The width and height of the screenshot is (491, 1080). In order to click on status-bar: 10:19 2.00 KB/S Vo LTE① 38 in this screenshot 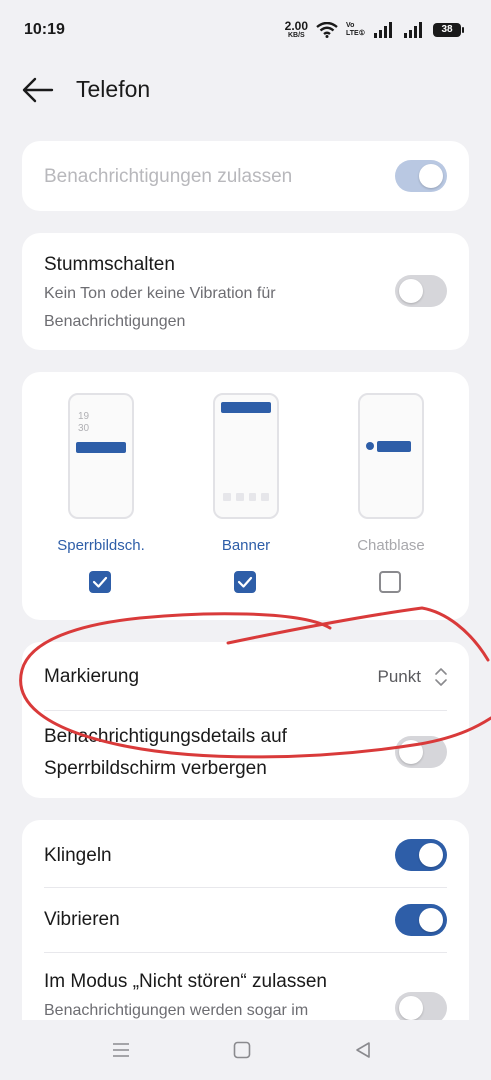, I will do `click(245, 31)`.